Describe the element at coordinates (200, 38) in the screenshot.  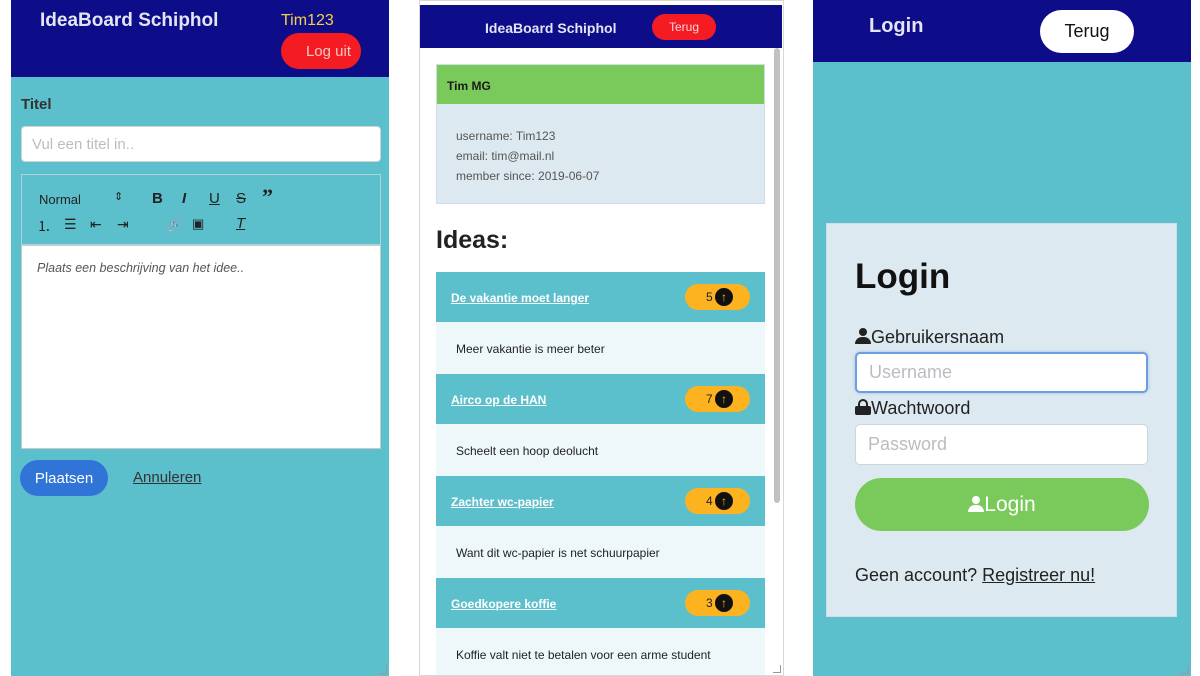
I see `navbar: IdeaBoard Schiphol Tim123 Log uit` at that location.